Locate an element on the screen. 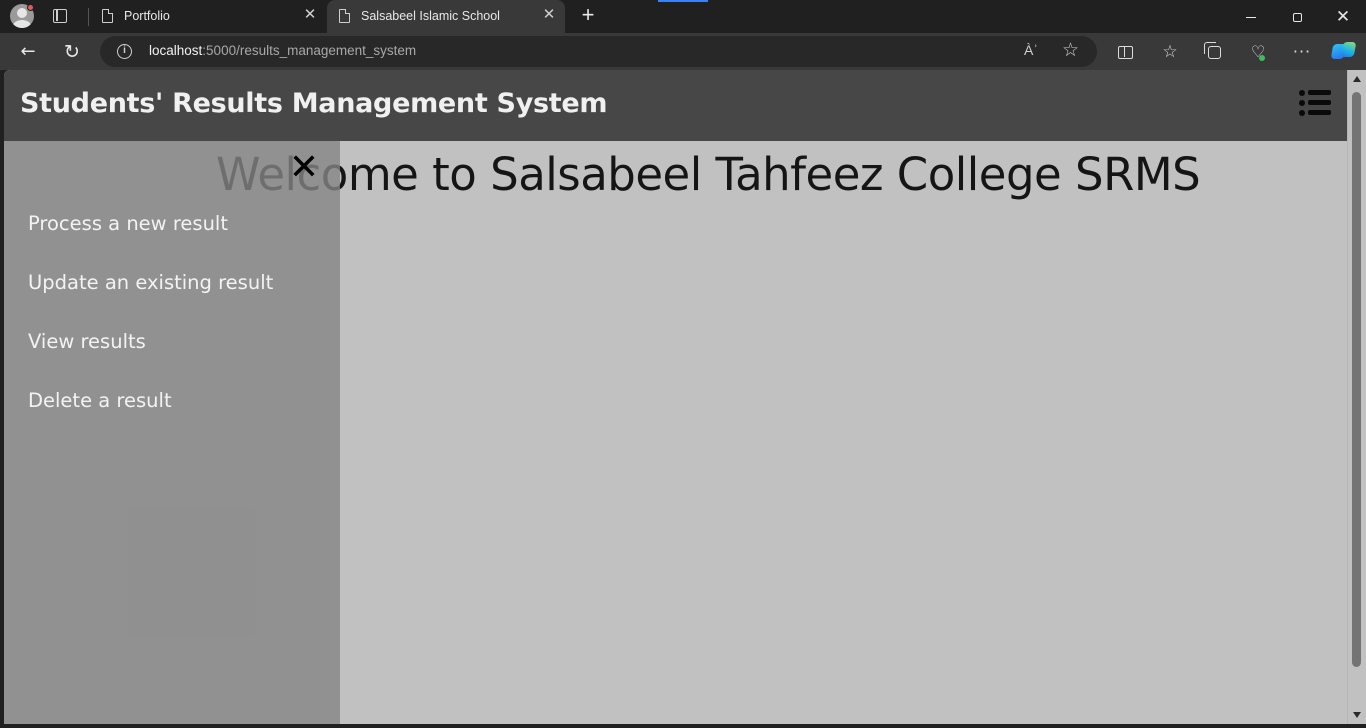  tab-salsabeel: Salsabeel Islamic School ✕ is located at coordinates (446, 16).